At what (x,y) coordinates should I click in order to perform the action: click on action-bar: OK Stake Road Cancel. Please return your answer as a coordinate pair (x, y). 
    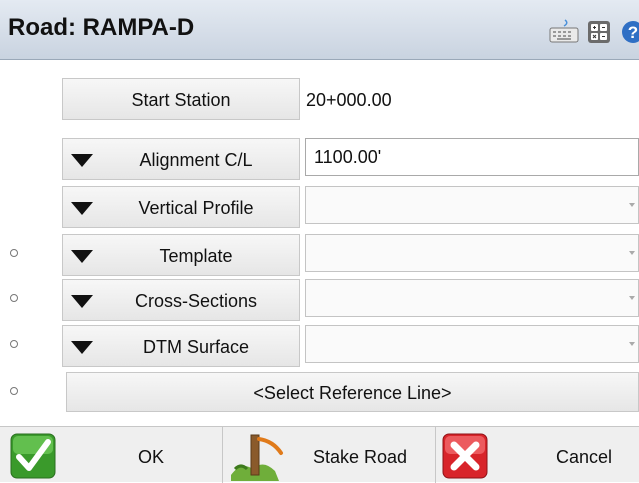
    Looking at the image, I should click on (319, 454).